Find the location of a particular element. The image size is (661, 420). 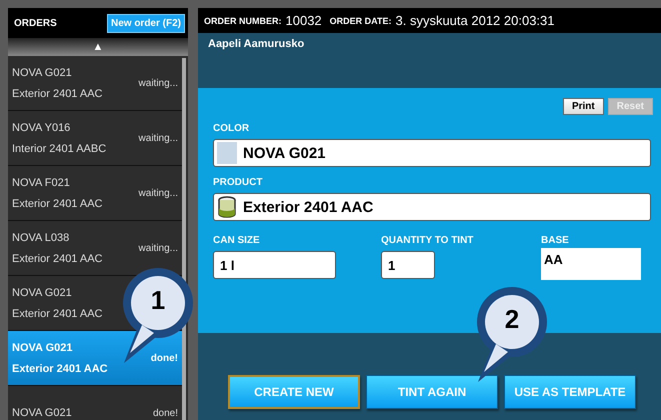

field-label: CAN SIZE is located at coordinates (237, 240).